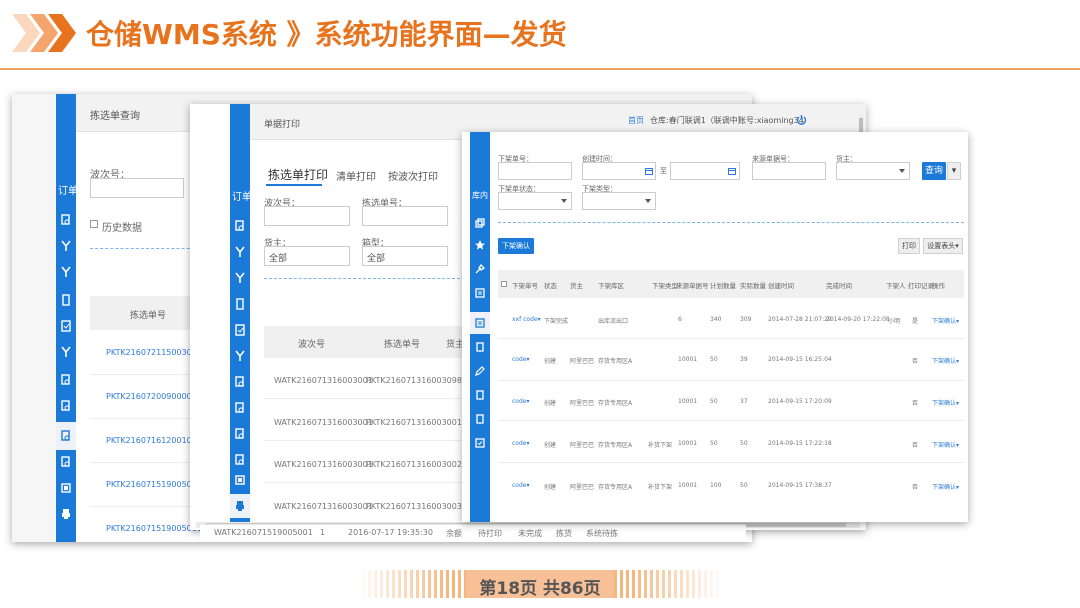 The image size is (1080, 608). I want to click on history-checkbox, so click(94, 224).